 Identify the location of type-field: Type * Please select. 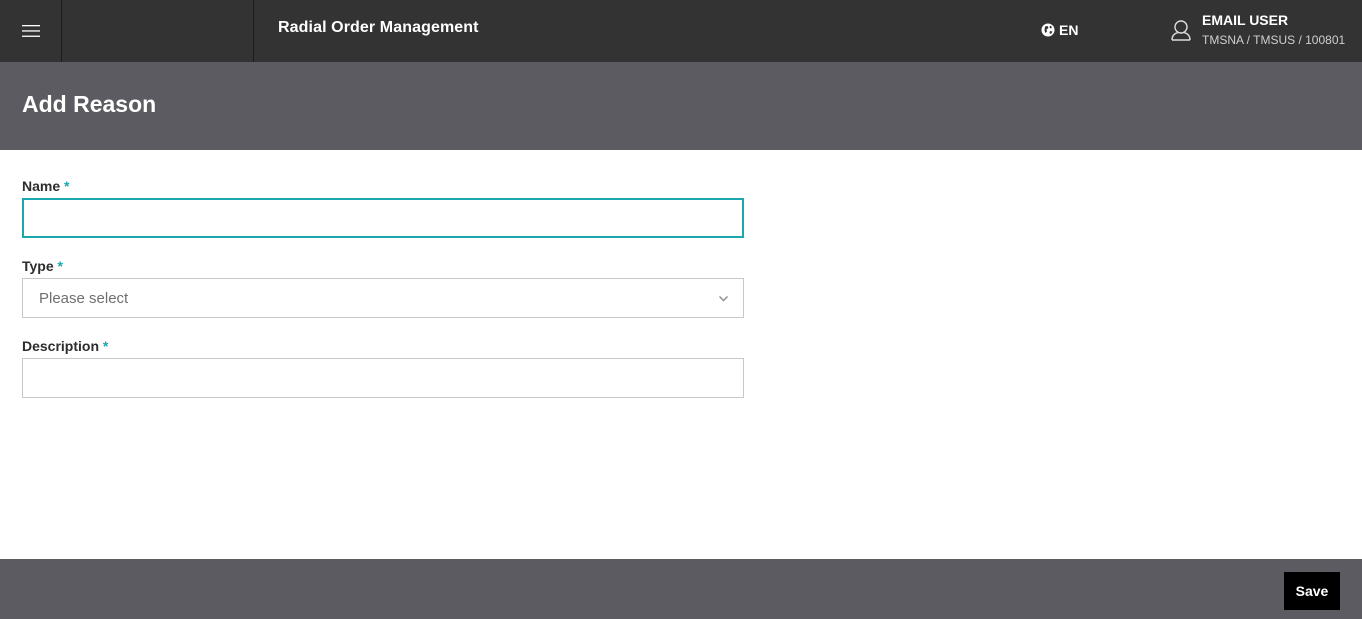
(383, 288).